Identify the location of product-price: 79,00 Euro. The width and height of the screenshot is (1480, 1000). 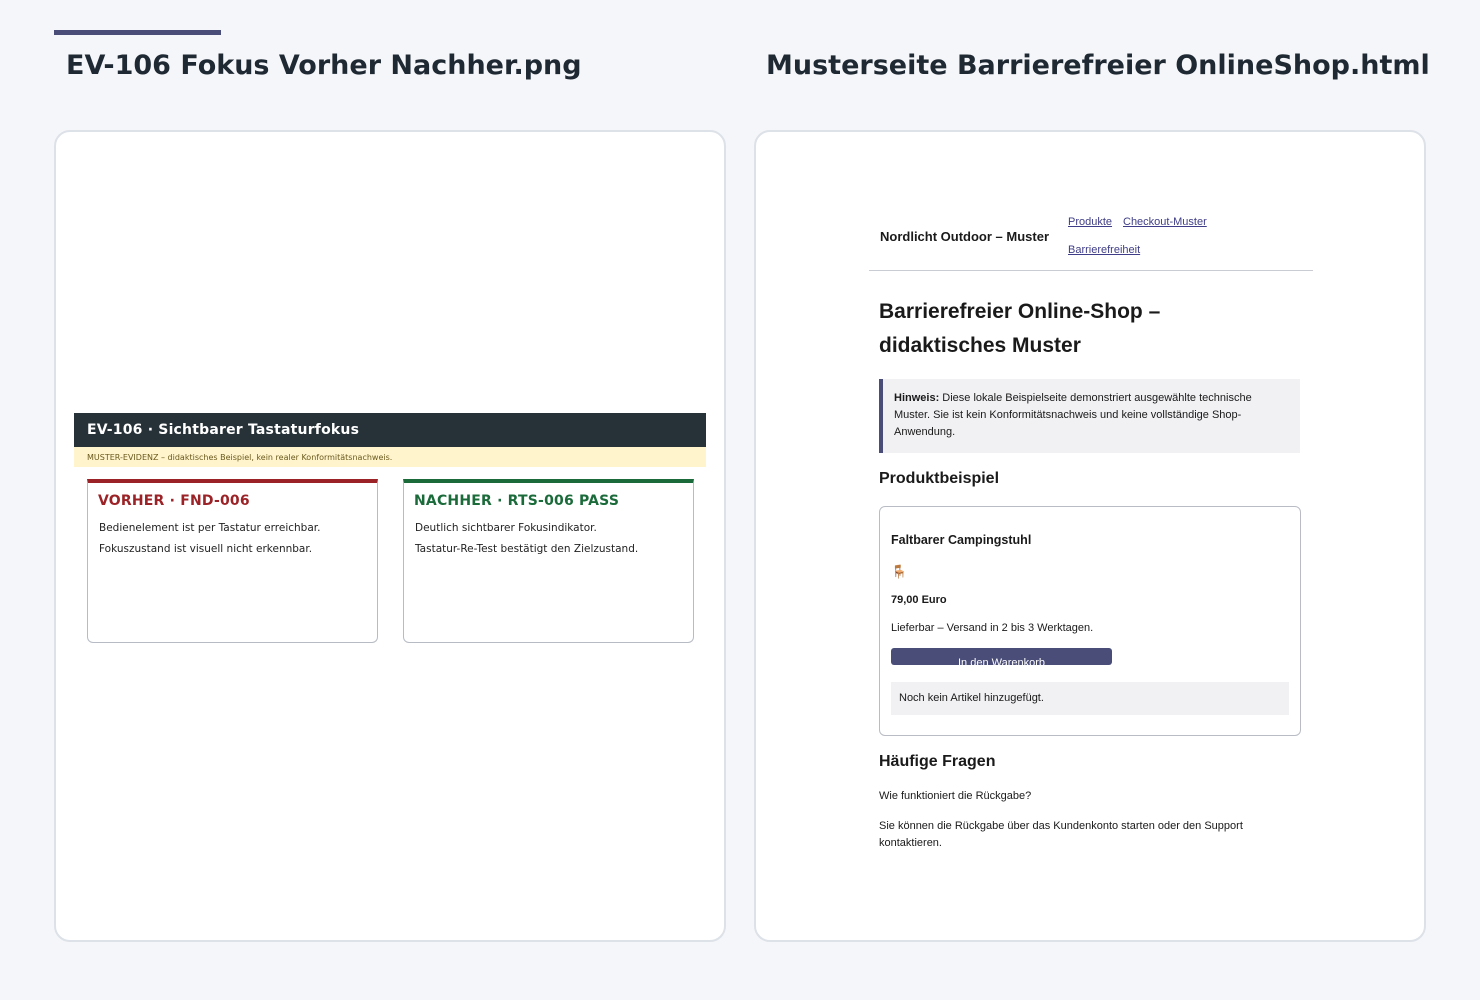
(919, 600).